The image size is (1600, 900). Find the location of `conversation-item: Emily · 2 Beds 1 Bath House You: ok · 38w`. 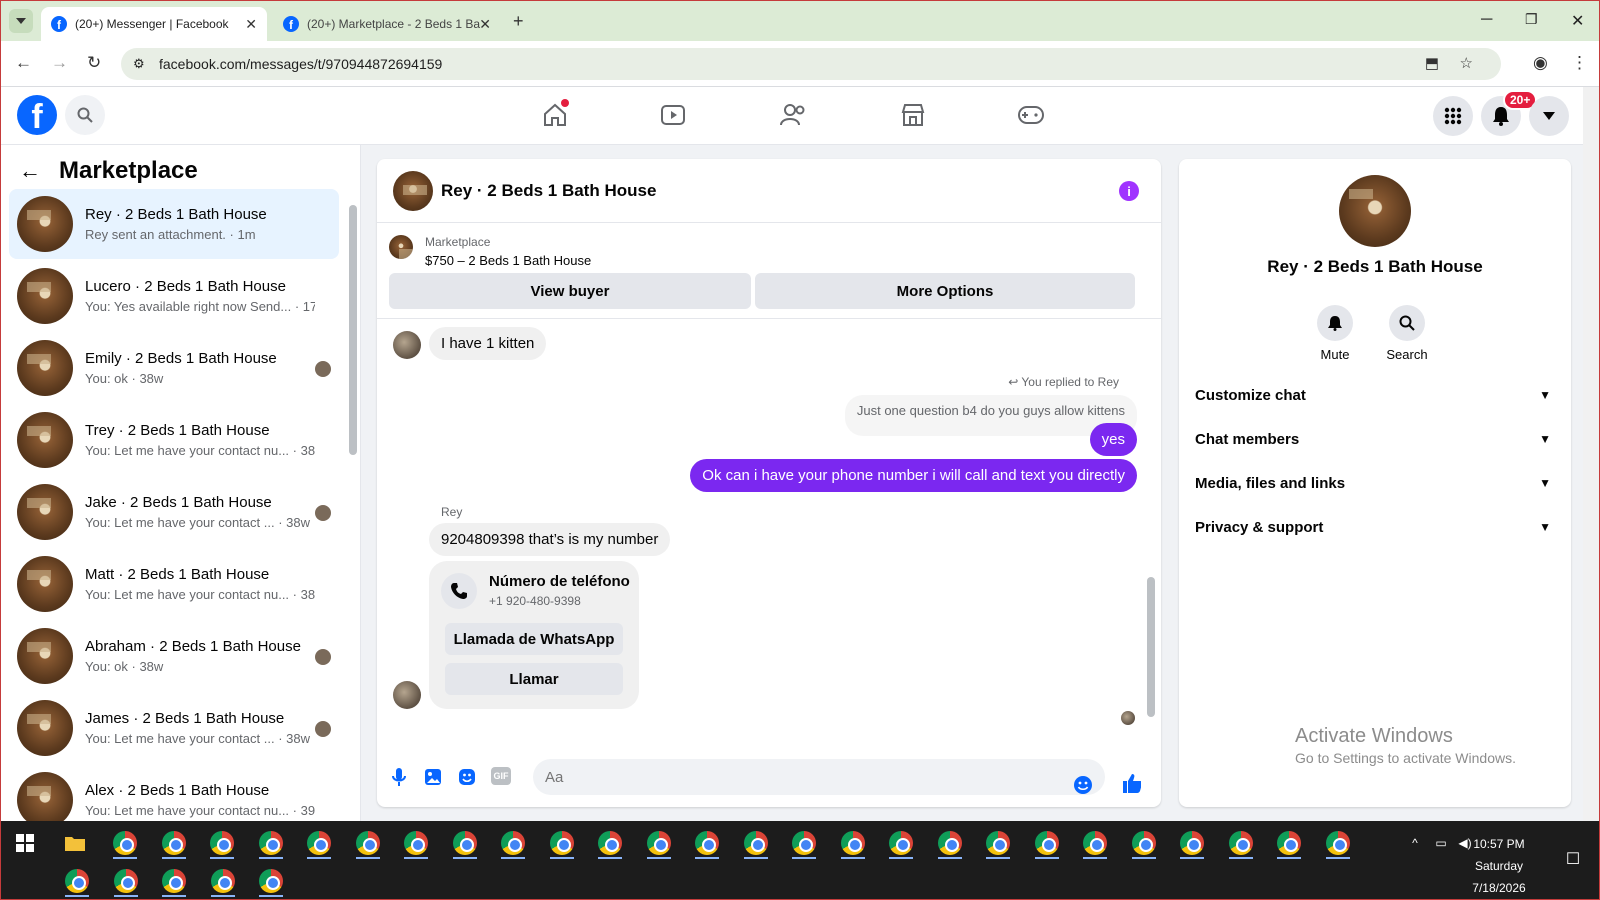

conversation-item: Emily · 2 Beds 1 Bath House You: ok · 38w is located at coordinates (174, 368).